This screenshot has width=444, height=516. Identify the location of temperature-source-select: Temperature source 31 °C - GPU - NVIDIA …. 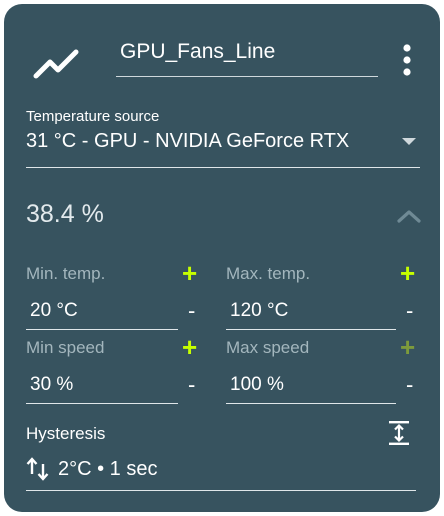
(223, 135).